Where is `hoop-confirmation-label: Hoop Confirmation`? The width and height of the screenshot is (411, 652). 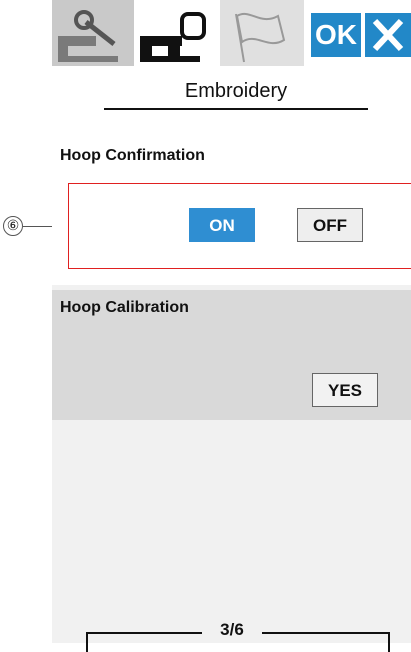 hoop-confirmation-label: Hoop Confirmation is located at coordinates (132, 155).